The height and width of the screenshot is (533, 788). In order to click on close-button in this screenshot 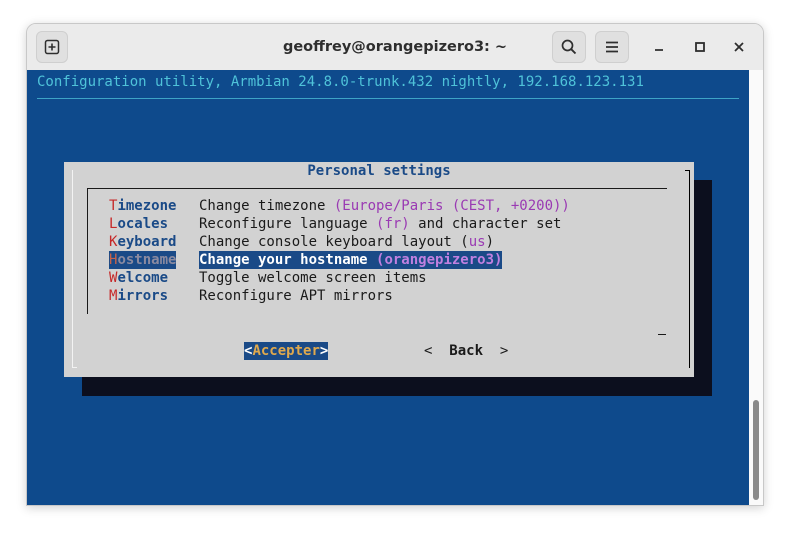, I will do `click(739, 47)`.